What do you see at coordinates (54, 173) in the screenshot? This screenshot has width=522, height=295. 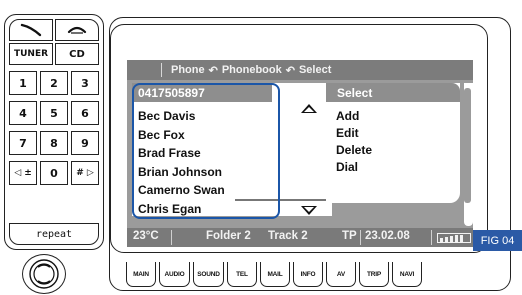 I see `key-0: 0` at bounding box center [54, 173].